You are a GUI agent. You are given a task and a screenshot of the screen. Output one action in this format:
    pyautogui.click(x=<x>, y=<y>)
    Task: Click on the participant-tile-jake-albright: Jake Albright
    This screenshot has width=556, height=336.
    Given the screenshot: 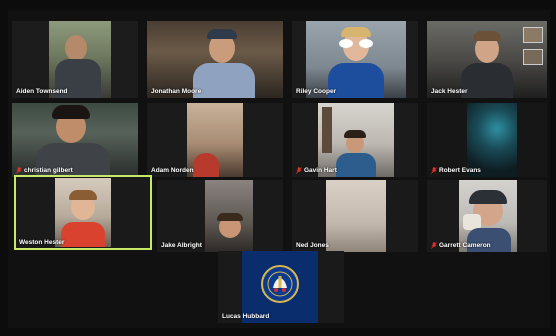 What is the action you would take?
    pyautogui.click(x=220, y=216)
    